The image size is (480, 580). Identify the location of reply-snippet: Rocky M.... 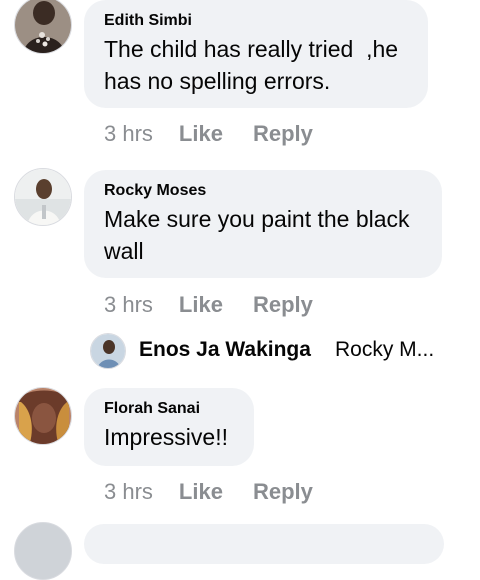
(385, 349).